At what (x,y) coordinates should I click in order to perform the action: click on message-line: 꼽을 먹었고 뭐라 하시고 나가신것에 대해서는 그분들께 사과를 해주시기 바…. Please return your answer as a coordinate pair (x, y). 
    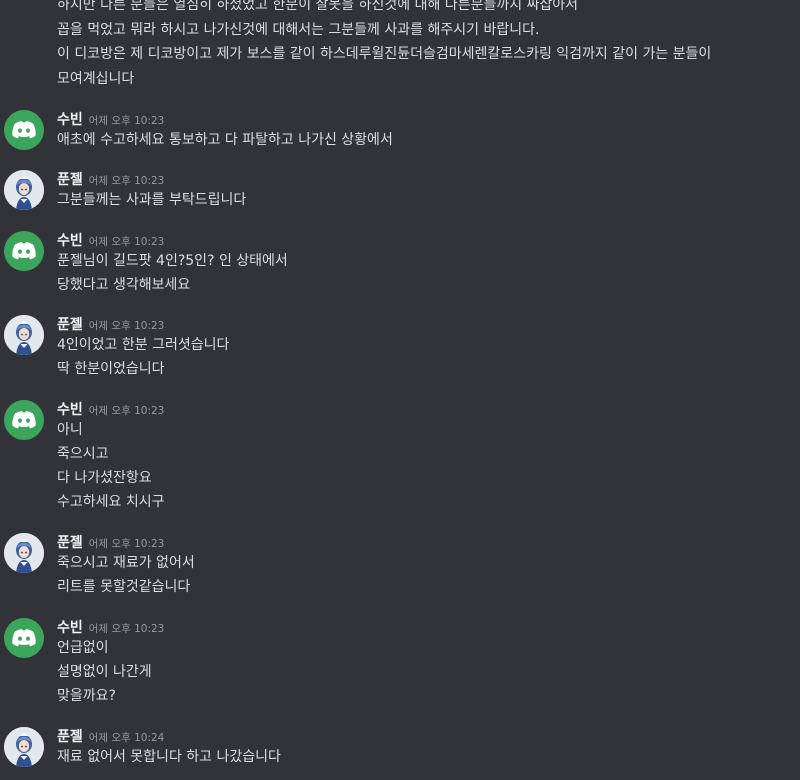
    Looking at the image, I should click on (298, 30).